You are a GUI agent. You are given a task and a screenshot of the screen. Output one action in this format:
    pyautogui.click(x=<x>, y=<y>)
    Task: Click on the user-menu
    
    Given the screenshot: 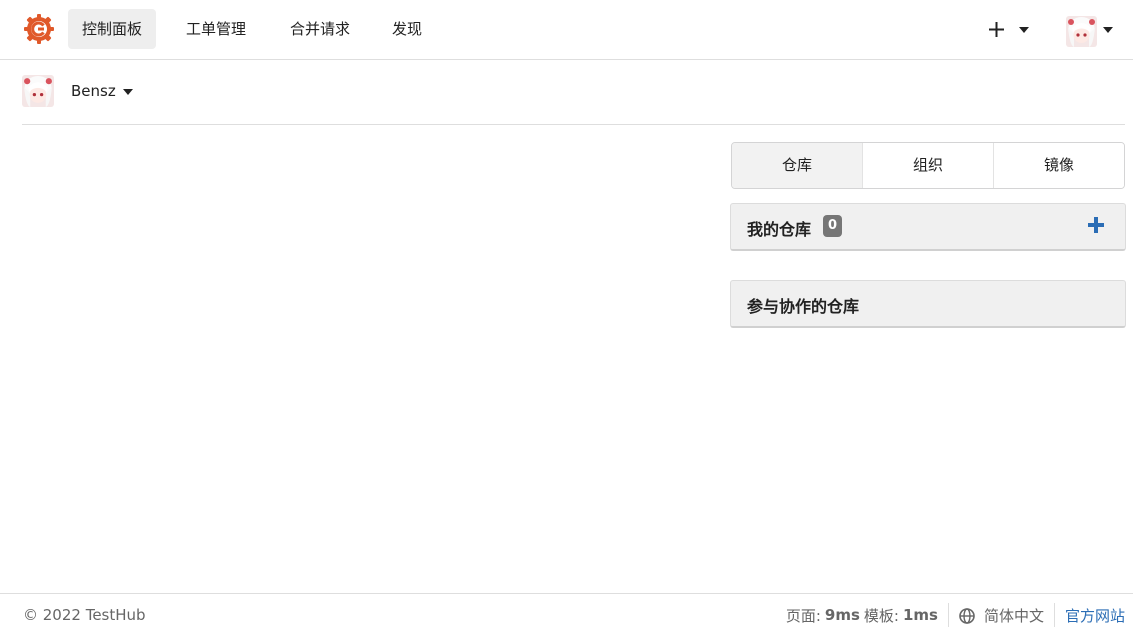 What is the action you would take?
    pyautogui.click(x=1092, y=30)
    